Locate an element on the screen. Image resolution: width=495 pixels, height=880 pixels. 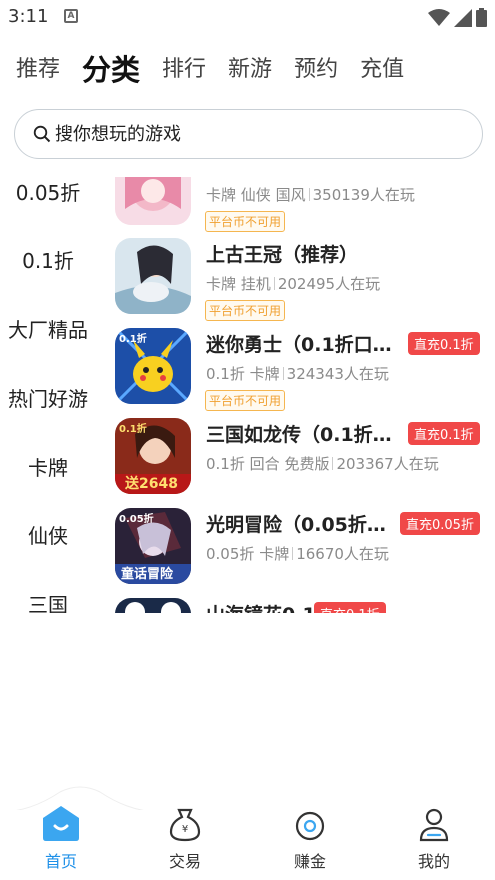
icon-promo-text: 送2648 is located at coordinates (151, 484).